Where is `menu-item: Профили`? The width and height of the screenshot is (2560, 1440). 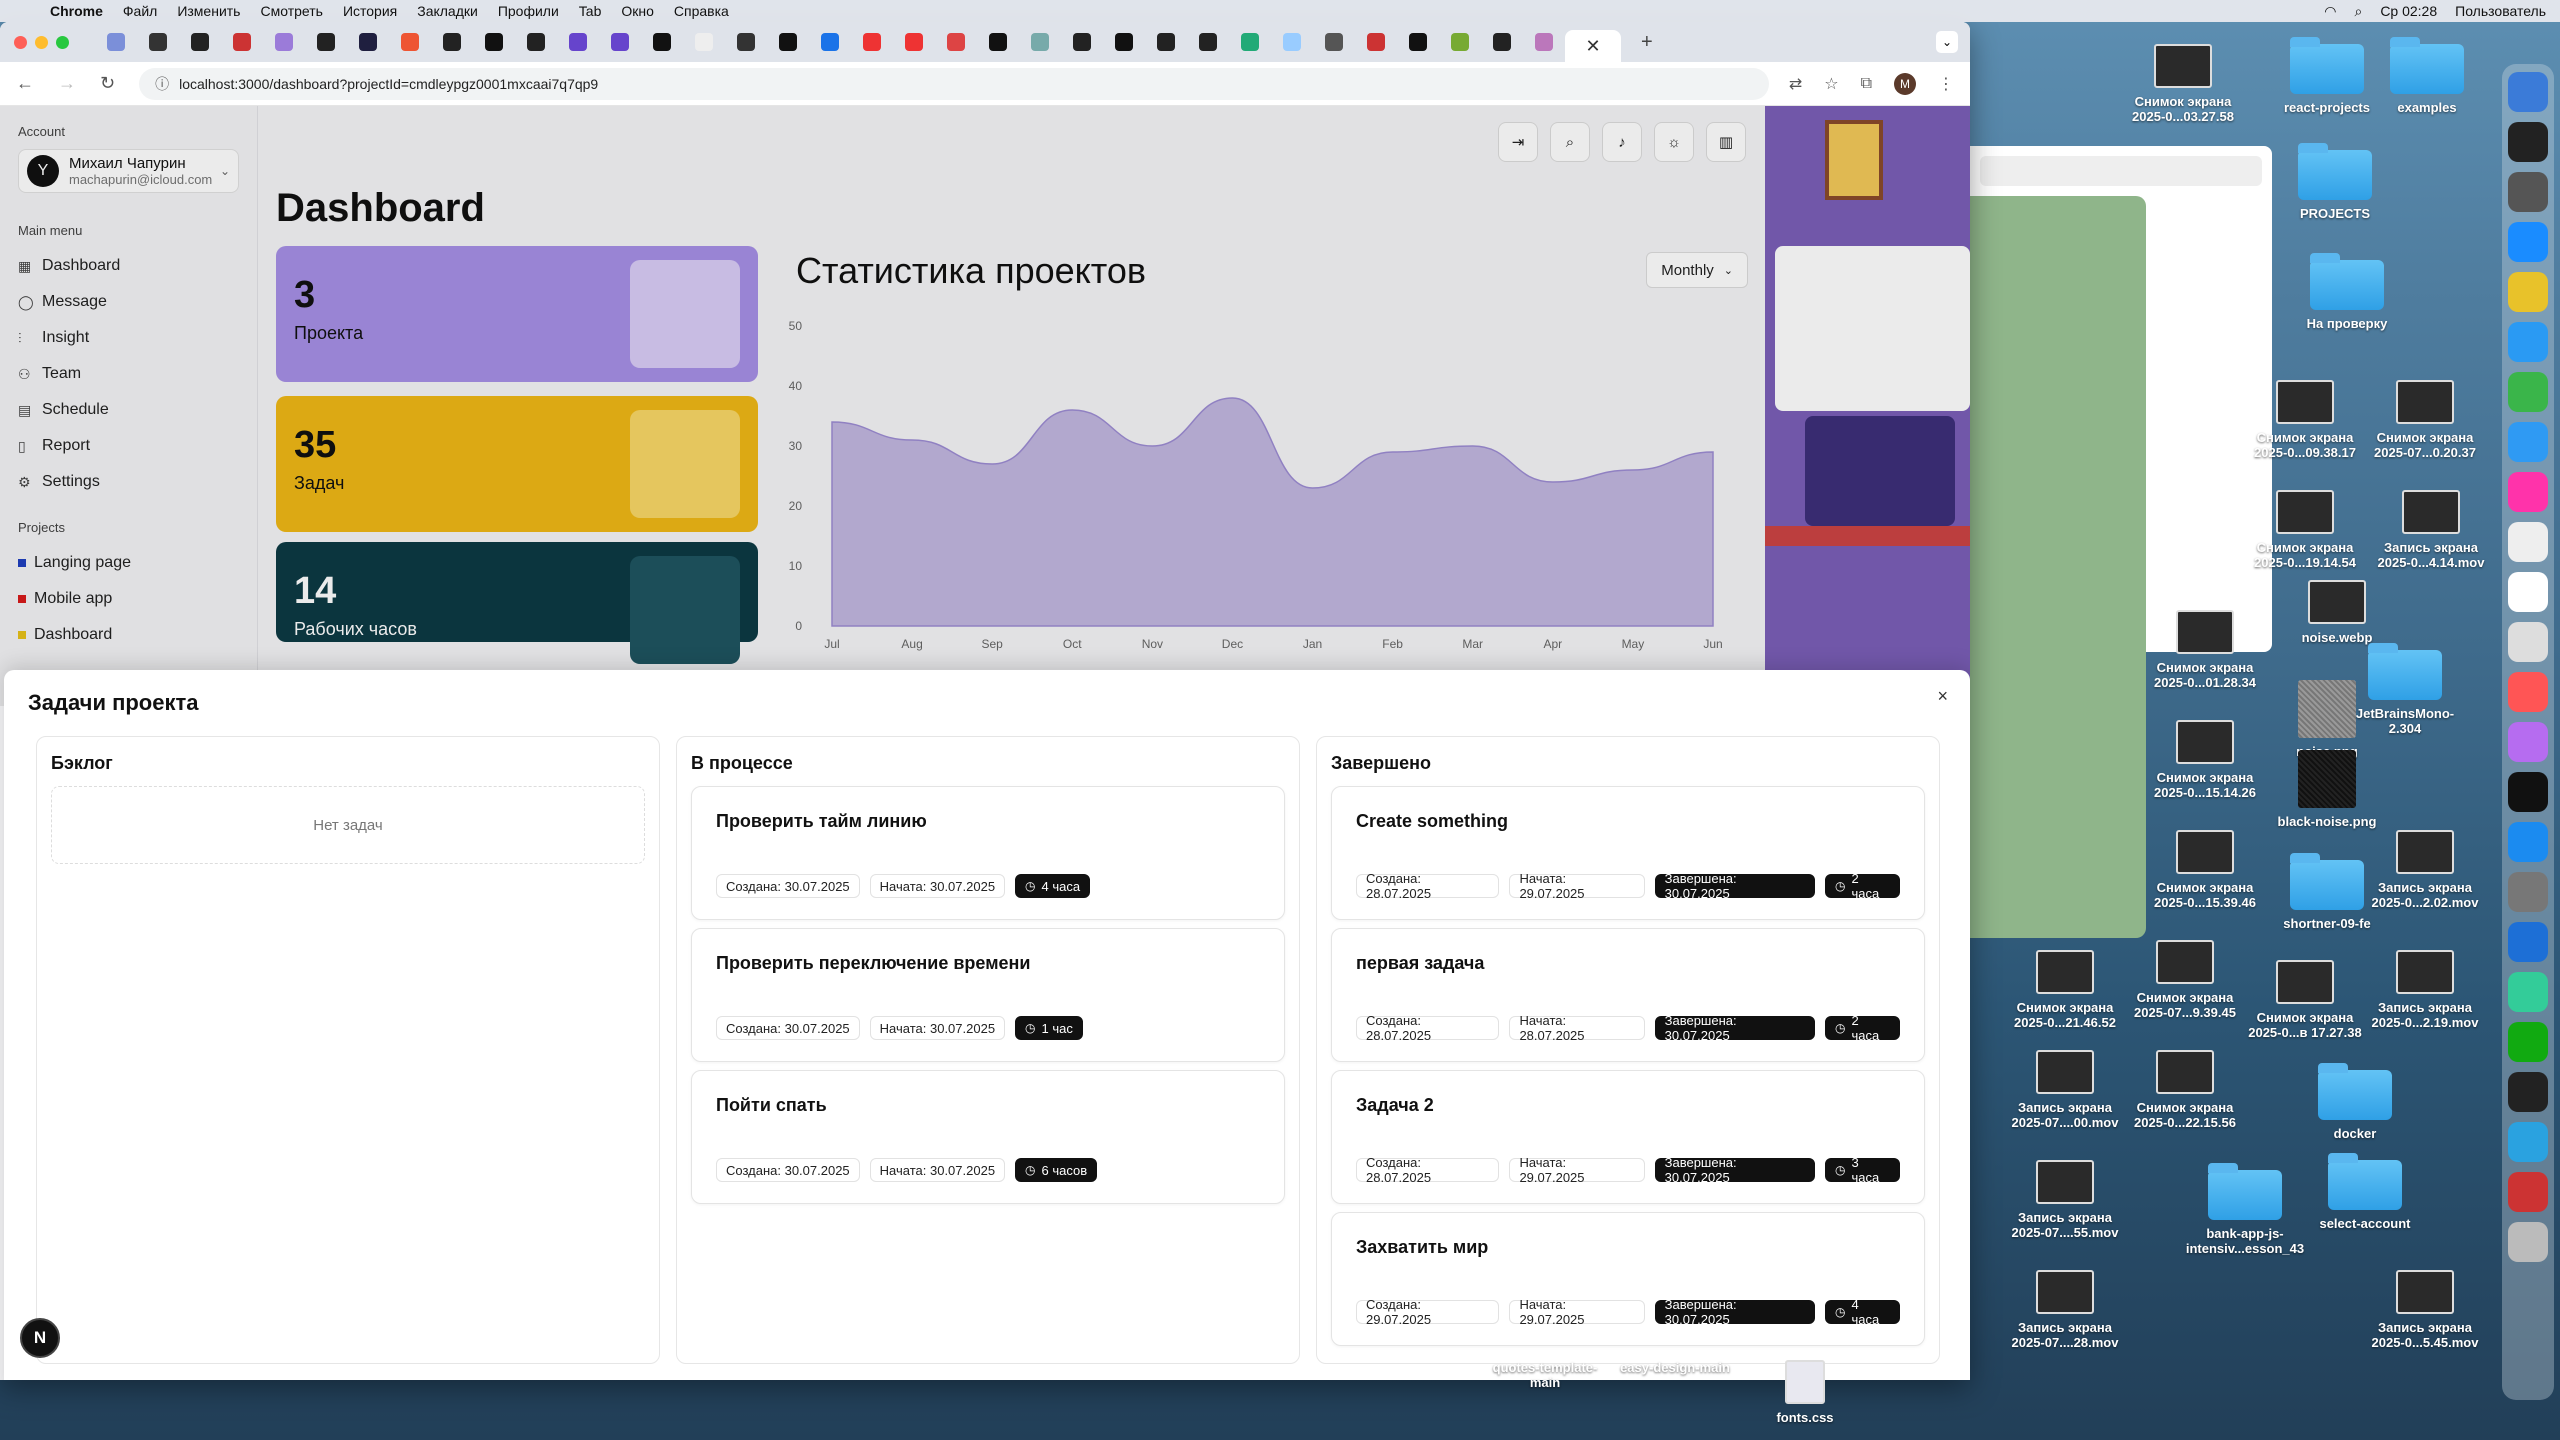
menu-item: Профили is located at coordinates (528, 11).